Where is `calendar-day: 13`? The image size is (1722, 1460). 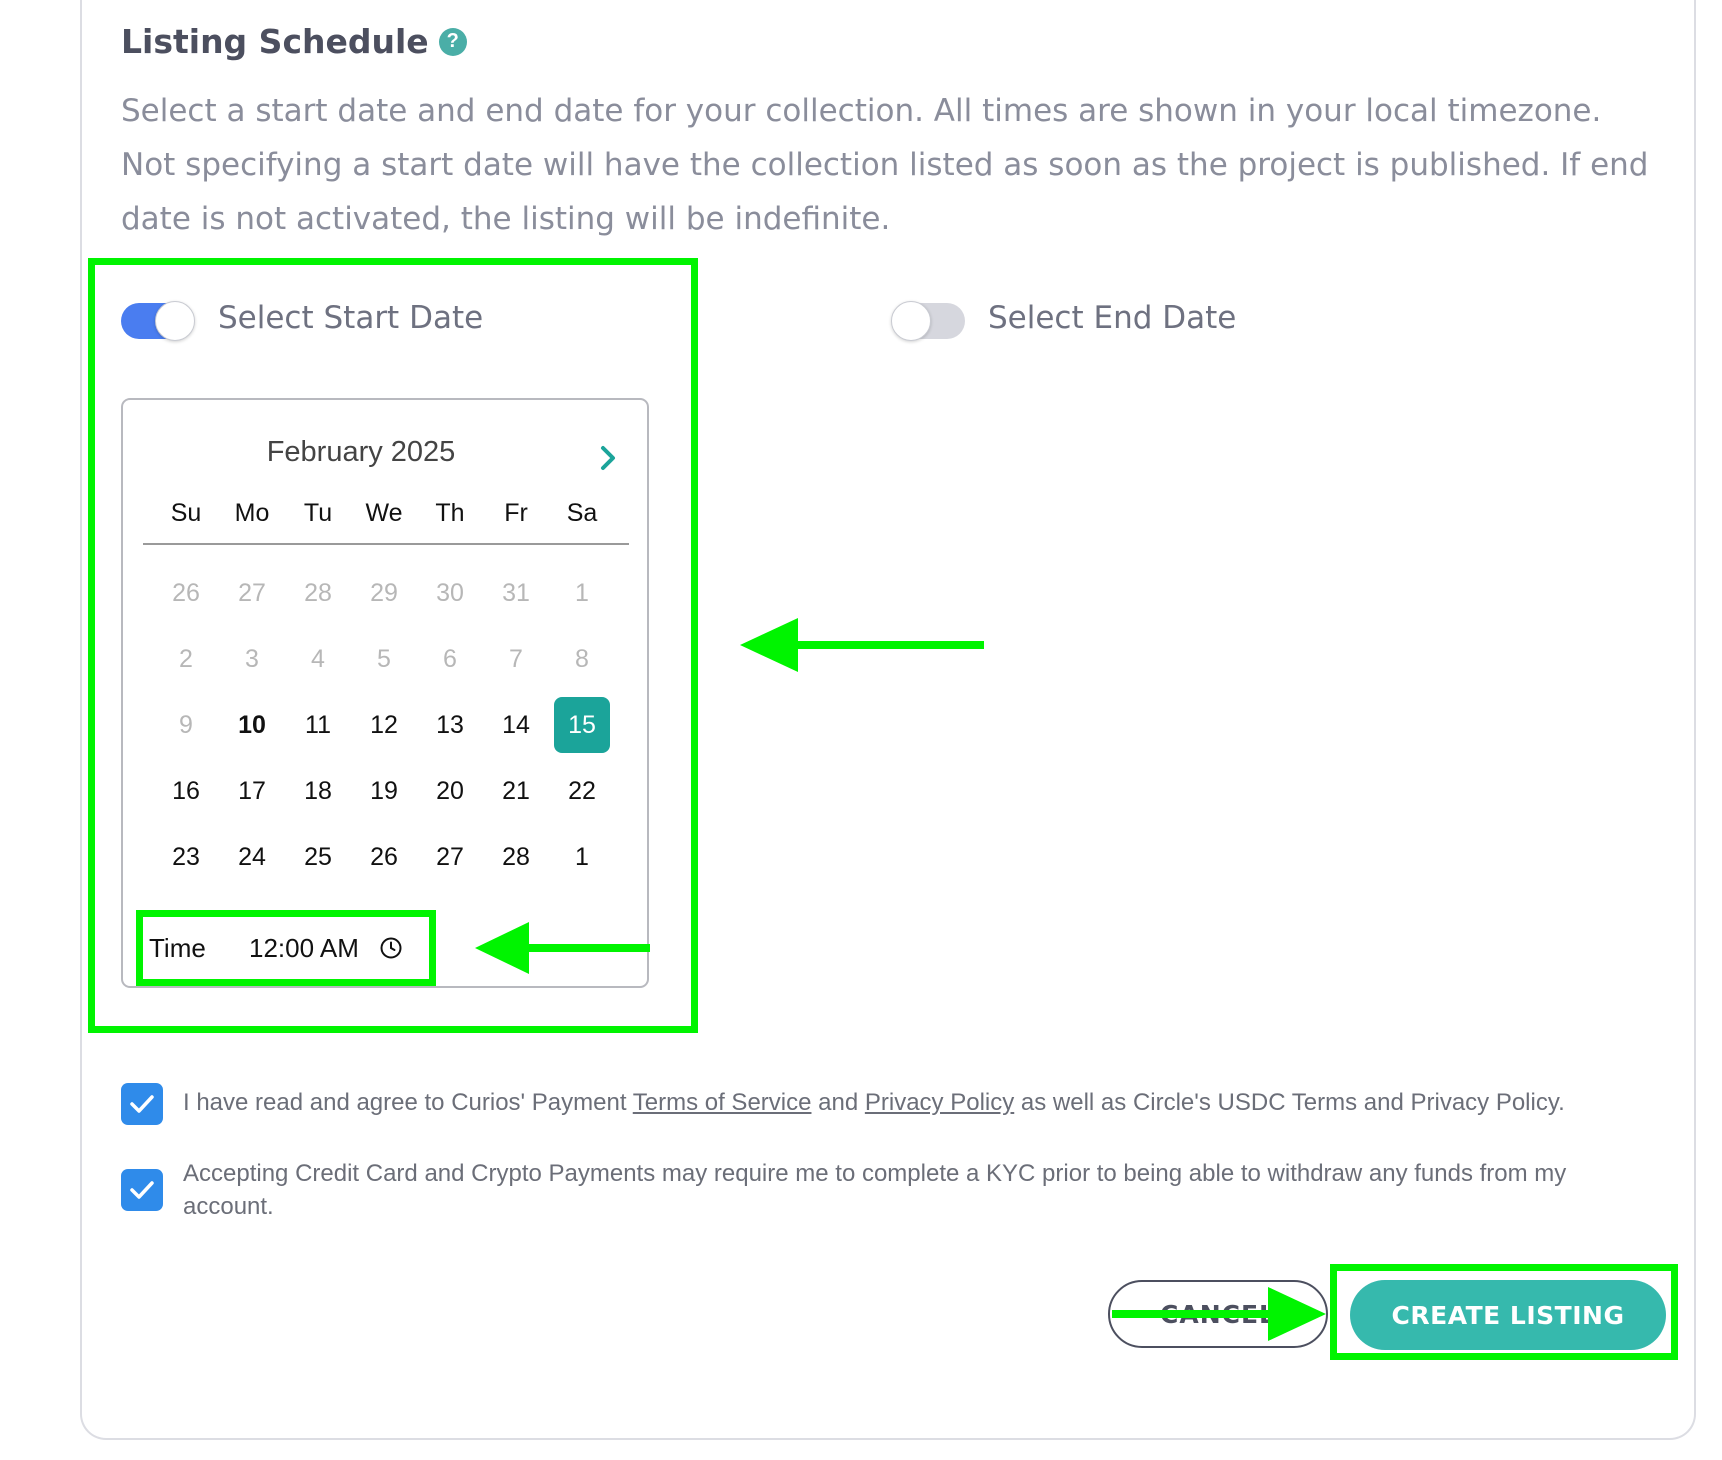
calendar-day: 13 is located at coordinates (450, 725).